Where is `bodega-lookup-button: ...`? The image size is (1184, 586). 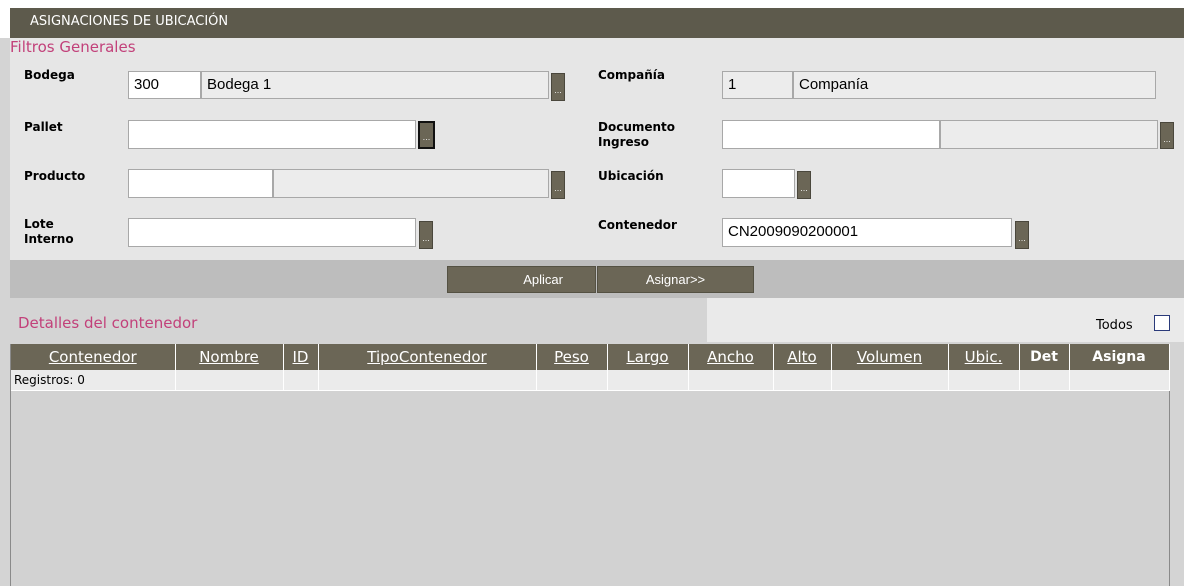 bodega-lookup-button: ... is located at coordinates (558, 87).